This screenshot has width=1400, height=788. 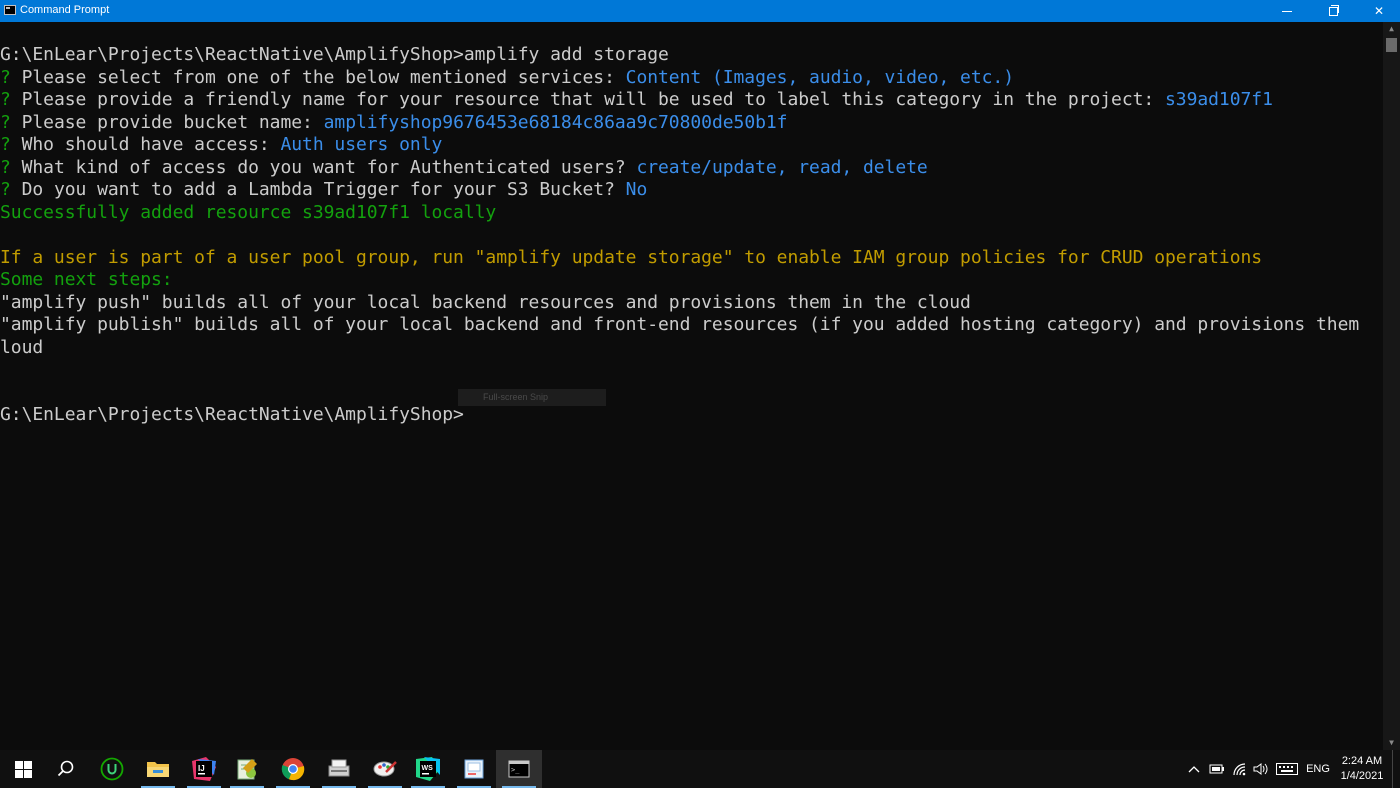 I want to click on touch-keyboard-button, so click(x=1287, y=769).